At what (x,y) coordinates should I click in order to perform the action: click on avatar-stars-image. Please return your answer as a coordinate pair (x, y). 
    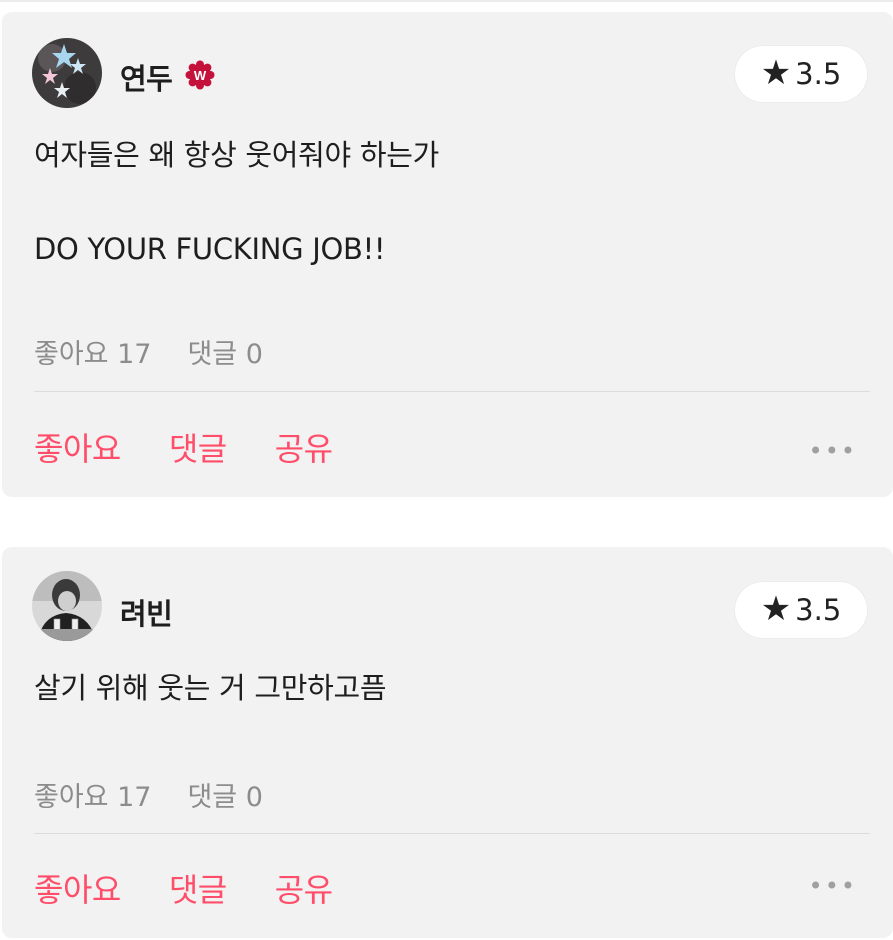
    Looking at the image, I should click on (67, 73).